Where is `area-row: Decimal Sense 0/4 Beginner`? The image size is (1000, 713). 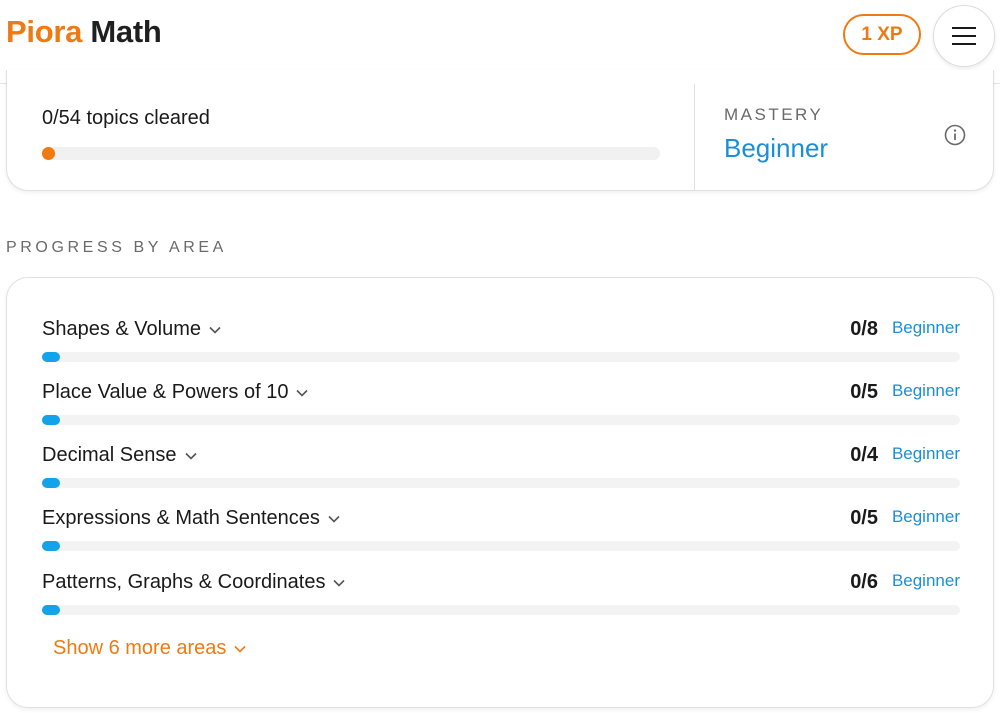
area-row: Decimal Sense 0/4 Beginner is located at coordinates (501, 469).